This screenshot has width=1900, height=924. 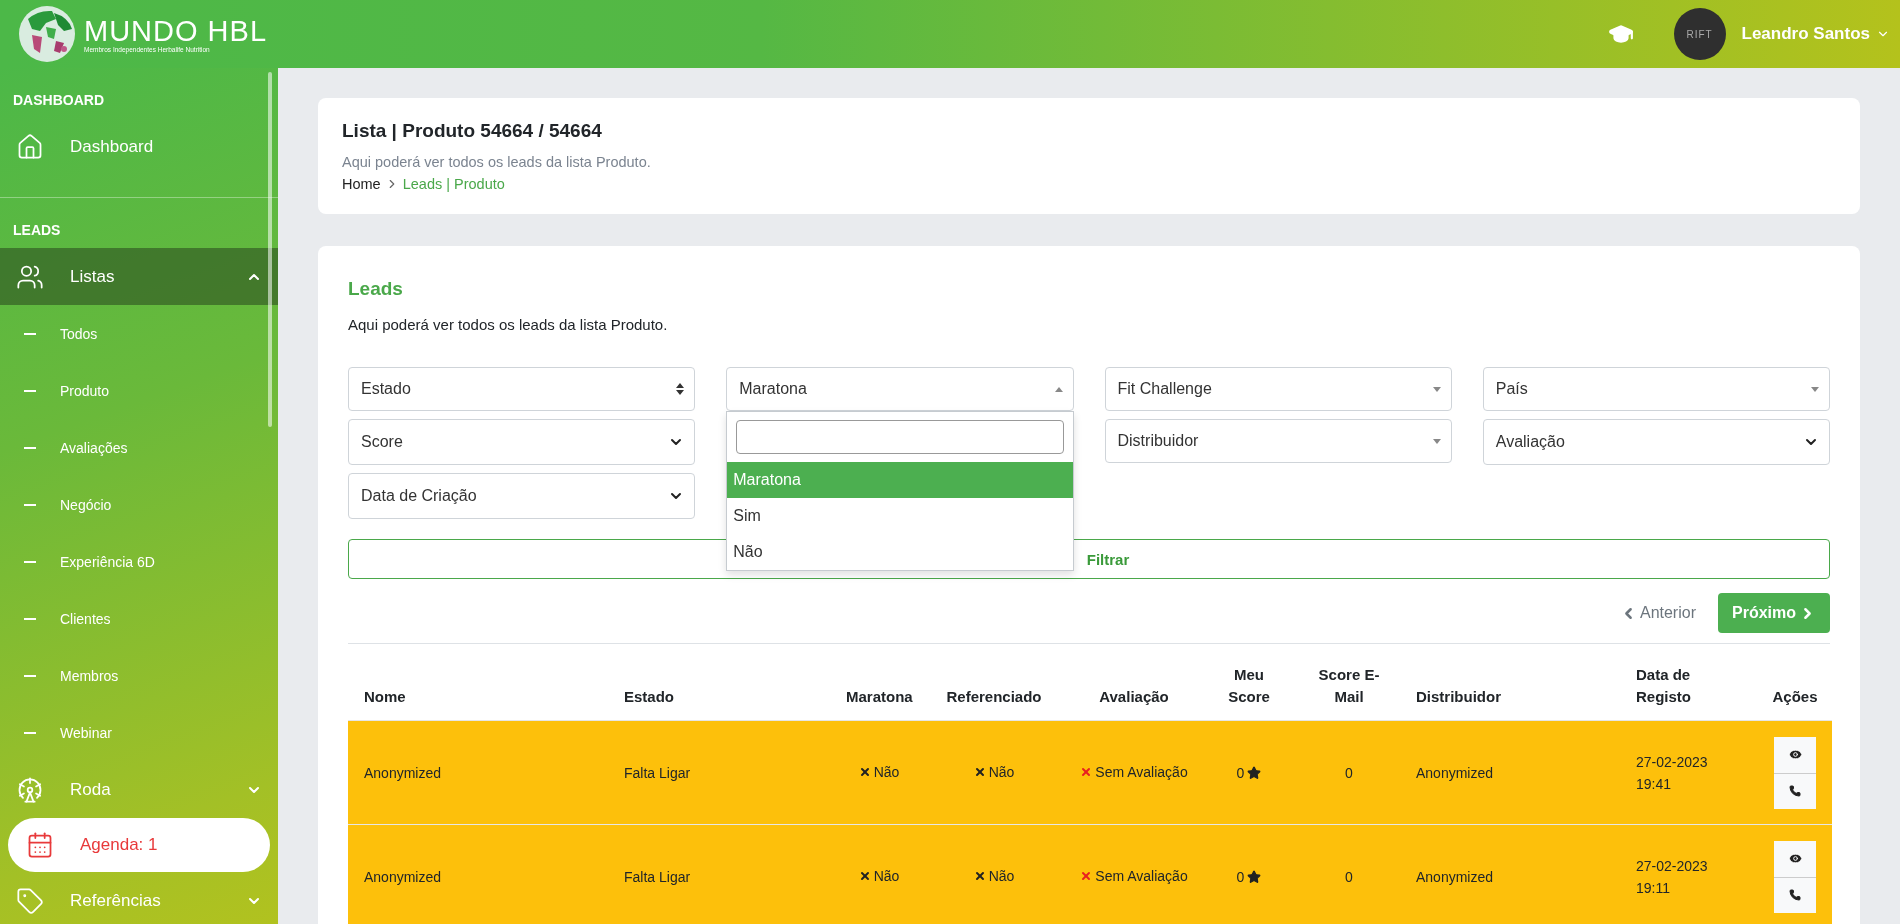 I want to click on column-header: Avaliação, so click(x=1130, y=687).